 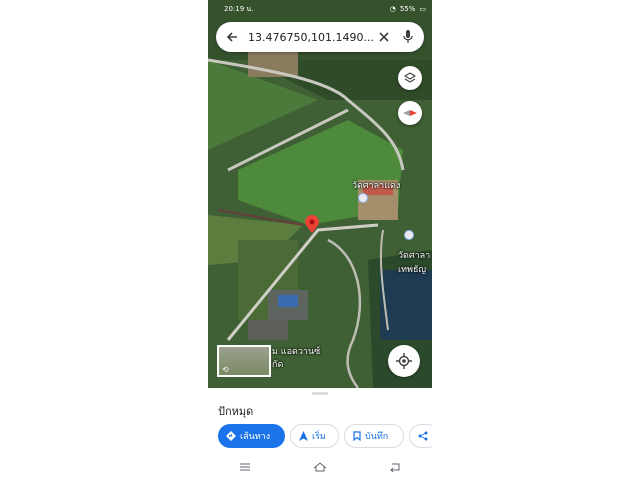 What do you see at coordinates (357, 436) in the screenshot?
I see `bookmark-icon` at bounding box center [357, 436].